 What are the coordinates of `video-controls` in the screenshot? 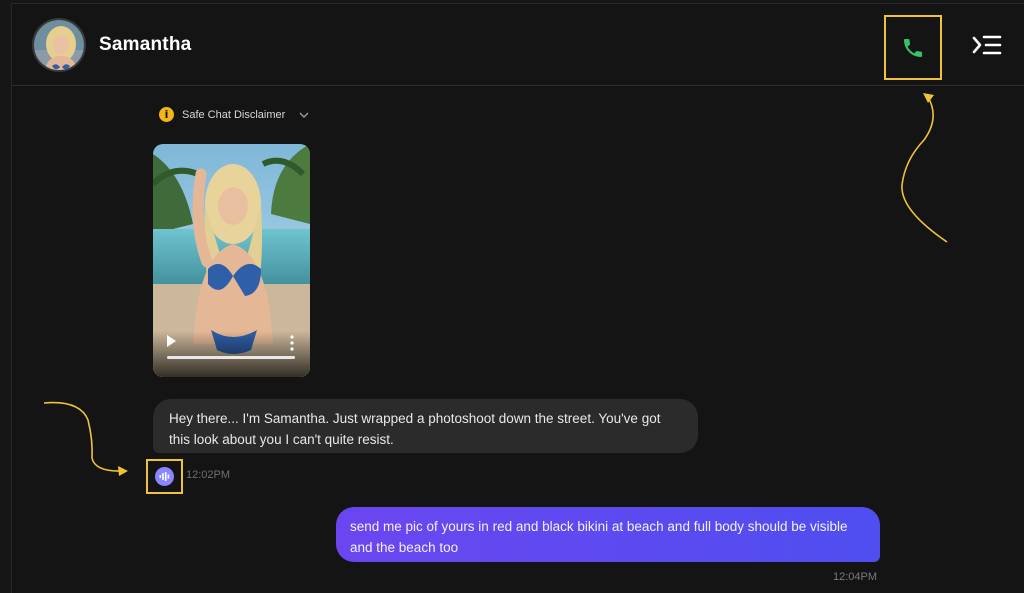 It's located at (231, 354).